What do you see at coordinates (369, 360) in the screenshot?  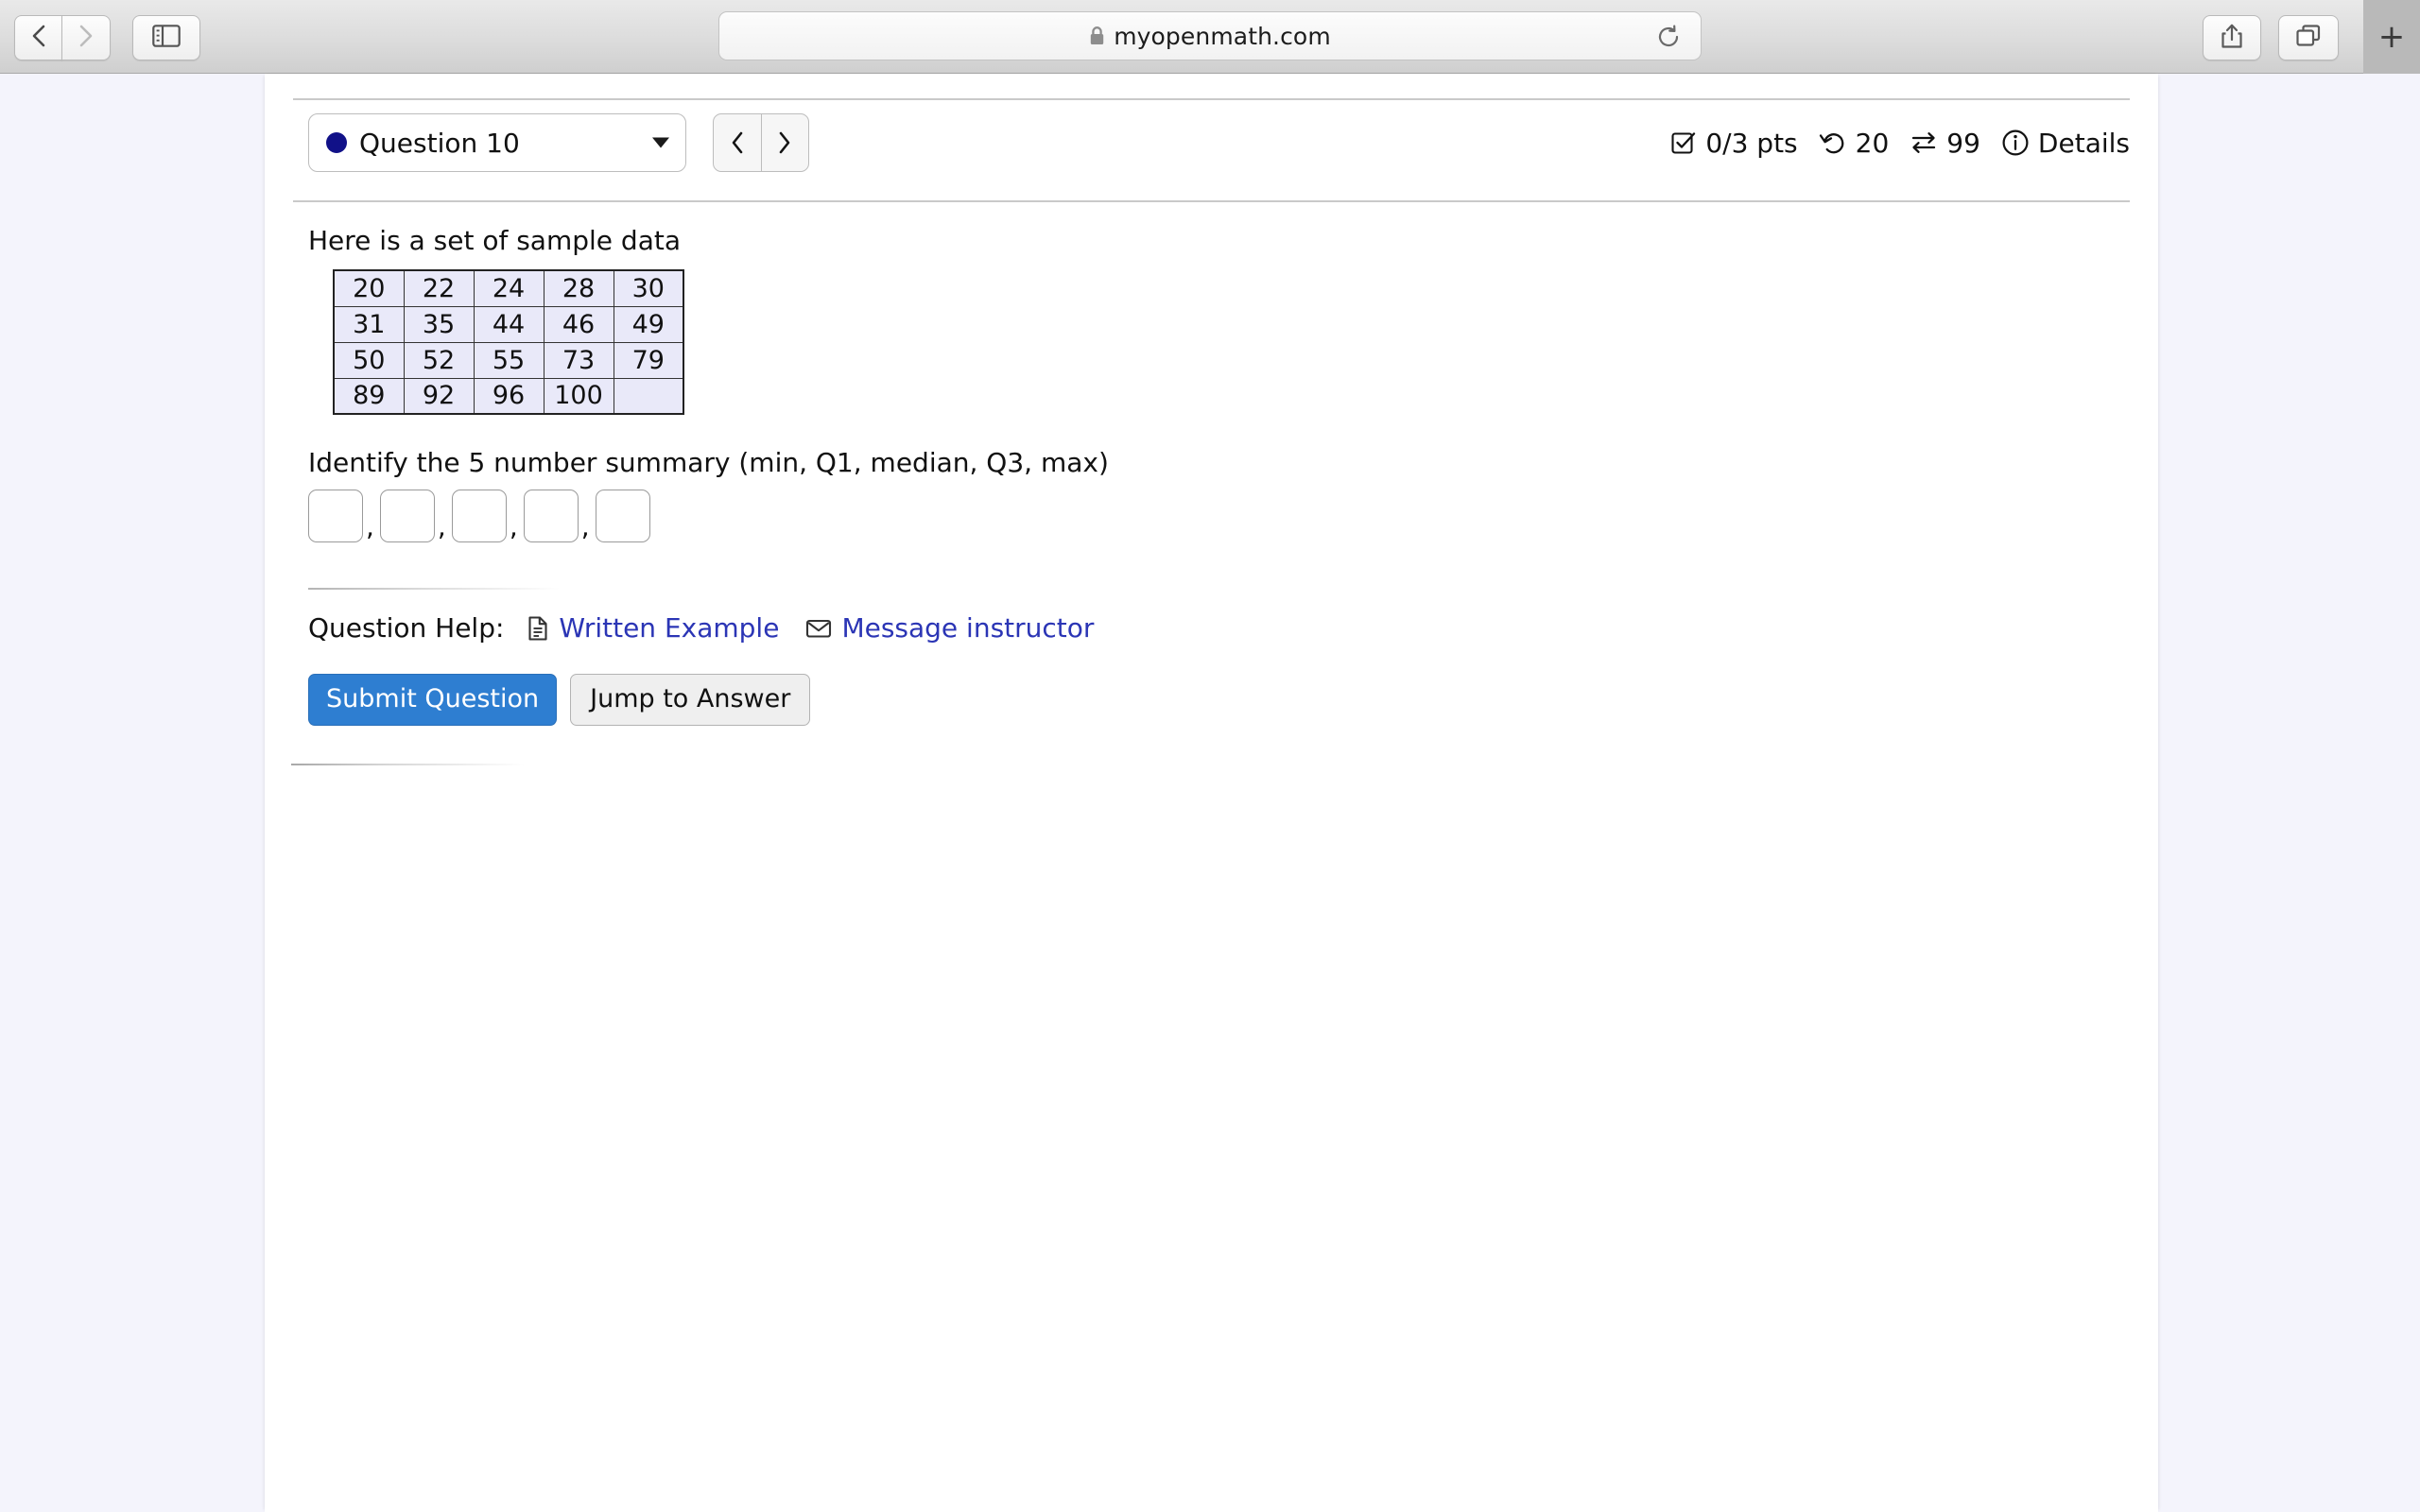 I see `table-cell: 50` at bounding box center [369, 360].